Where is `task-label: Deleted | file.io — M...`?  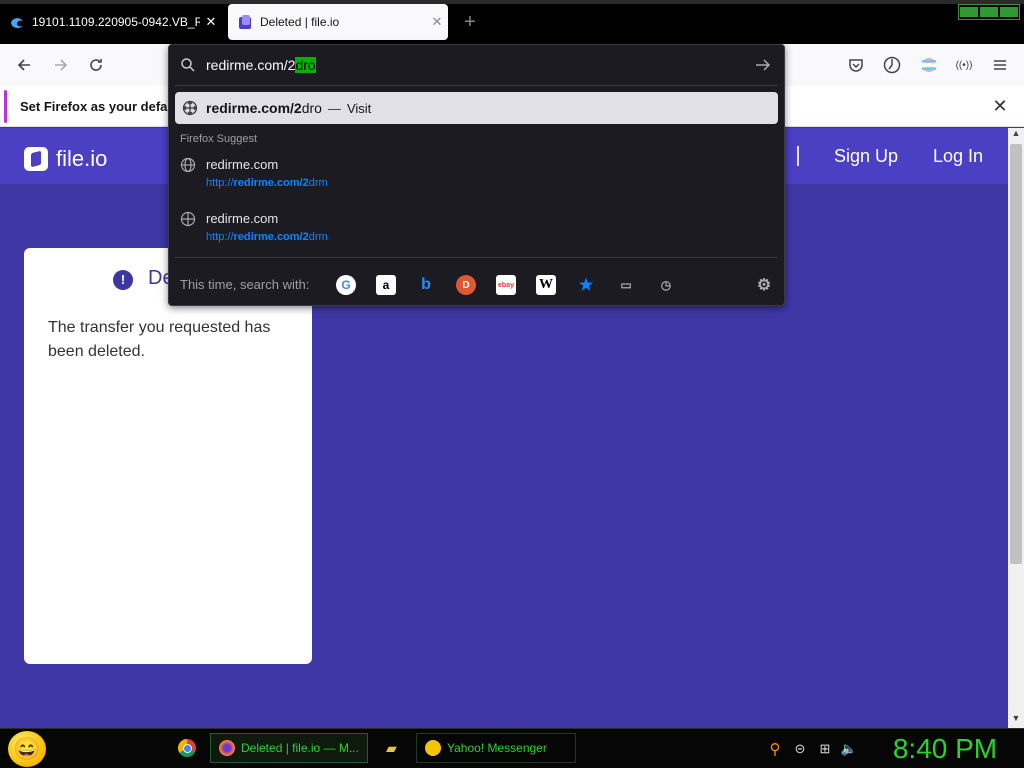
task-label: Deleted | file.io — M... is located at coordinates (300, 748).